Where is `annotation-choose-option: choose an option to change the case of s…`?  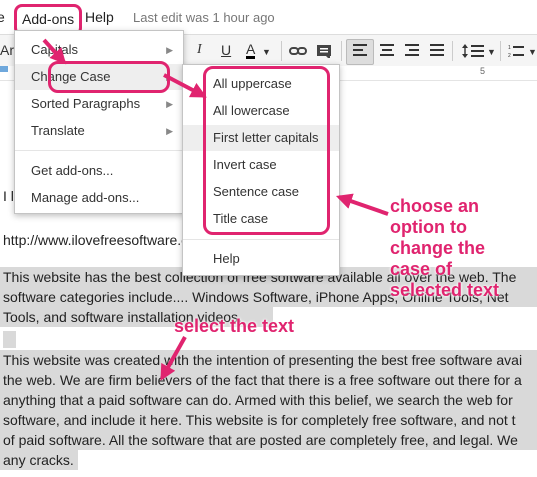
annotation-choose-option: choose an option to change the case of s… is located at coordinates (444, 248).